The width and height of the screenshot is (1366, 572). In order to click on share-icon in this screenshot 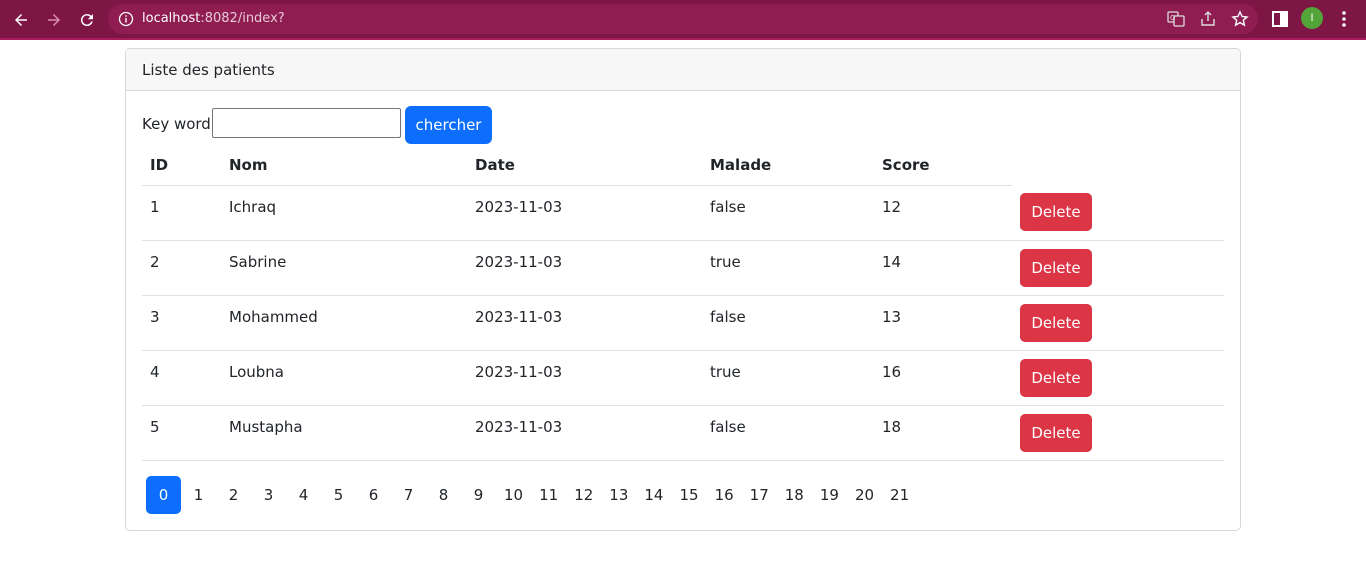, I will do `click(1208, 19)`.